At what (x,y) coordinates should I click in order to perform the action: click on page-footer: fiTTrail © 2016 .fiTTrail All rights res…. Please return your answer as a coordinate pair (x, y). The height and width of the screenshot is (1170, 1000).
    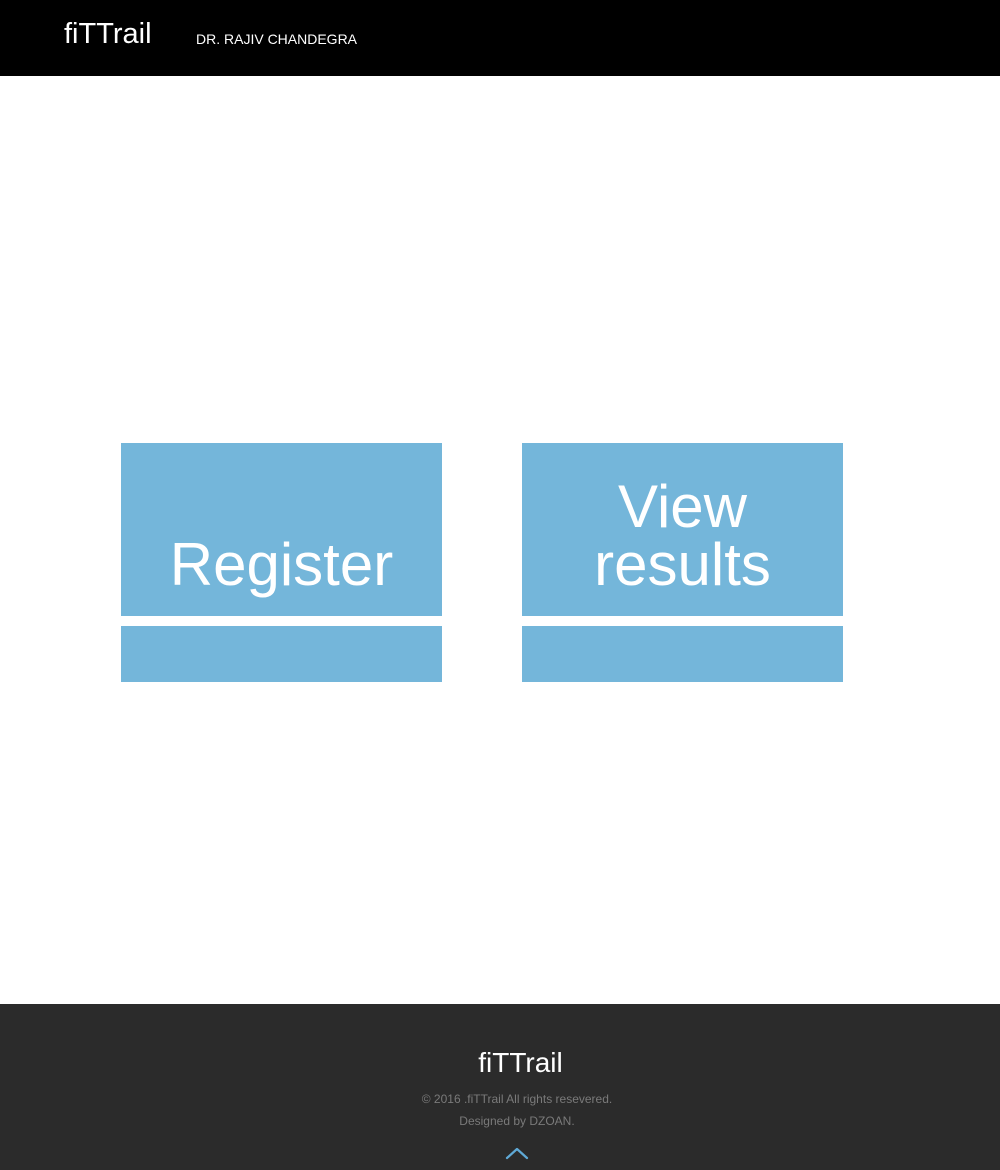
    Looking at the image, I should click on (500, 1087).